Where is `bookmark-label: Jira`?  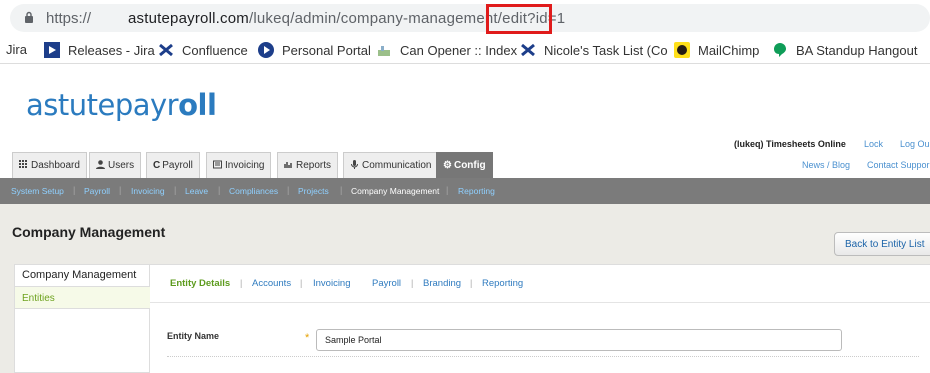 bookmark-label: Jira is located at coordinates (16, 49).